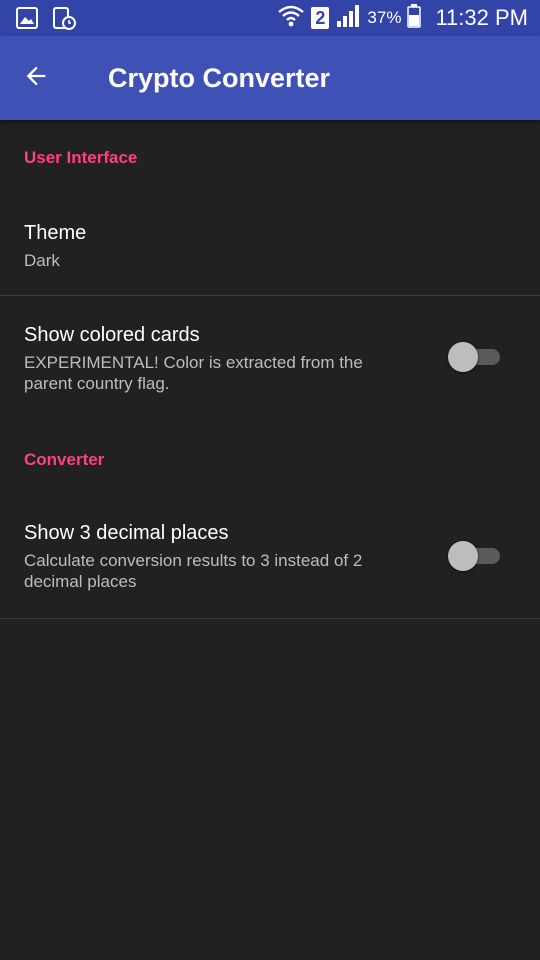 The height and width of the screenshot is (960, 540). Describe the element at coordinates (64, 20) in the screenshot. I see `screenshot-icon` at that location.